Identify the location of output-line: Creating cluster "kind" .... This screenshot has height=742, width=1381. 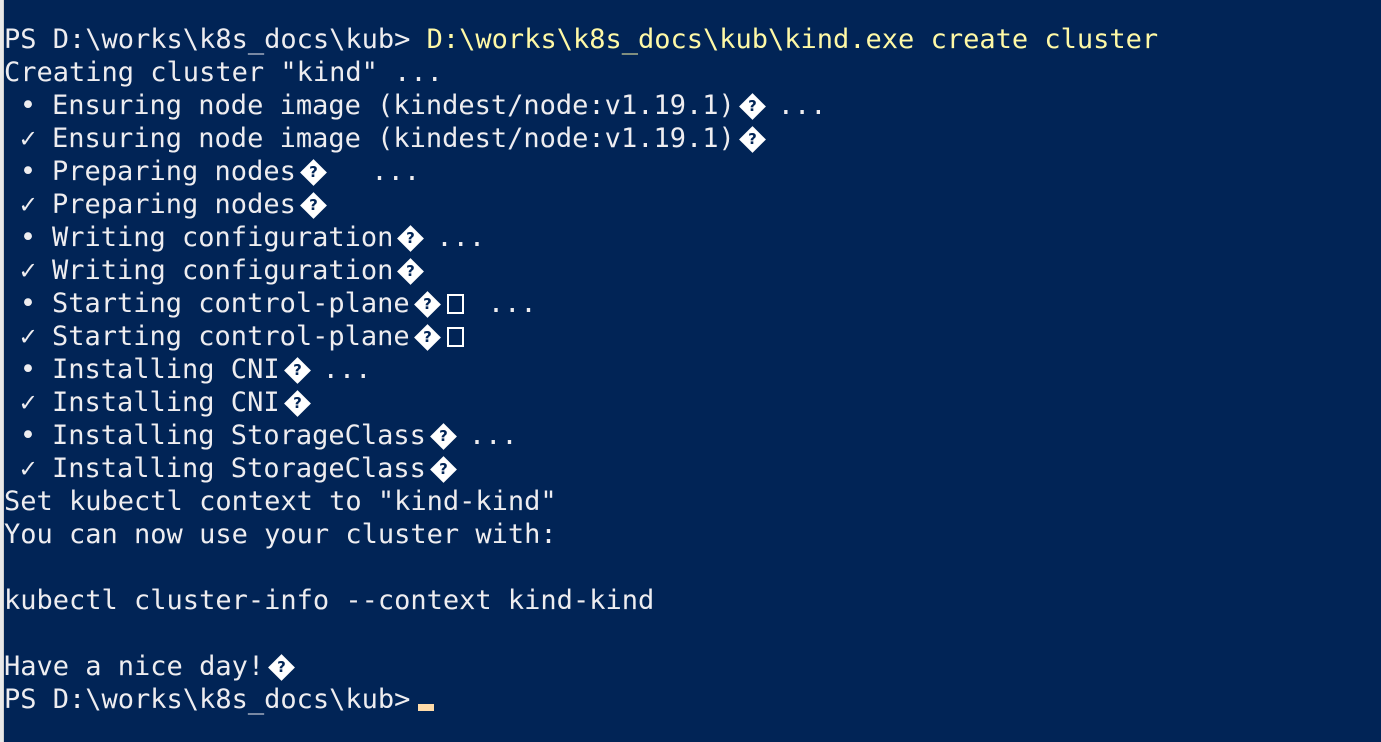
(692, 72).